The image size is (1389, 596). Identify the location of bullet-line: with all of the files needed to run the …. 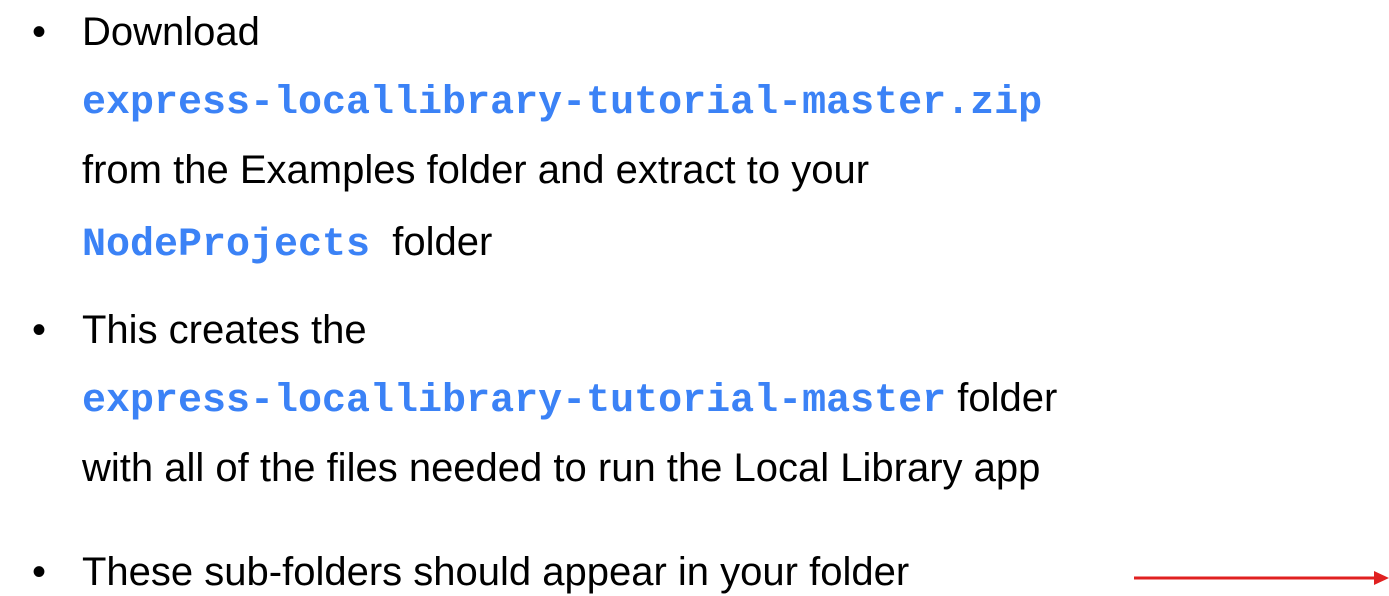
(561, 468).